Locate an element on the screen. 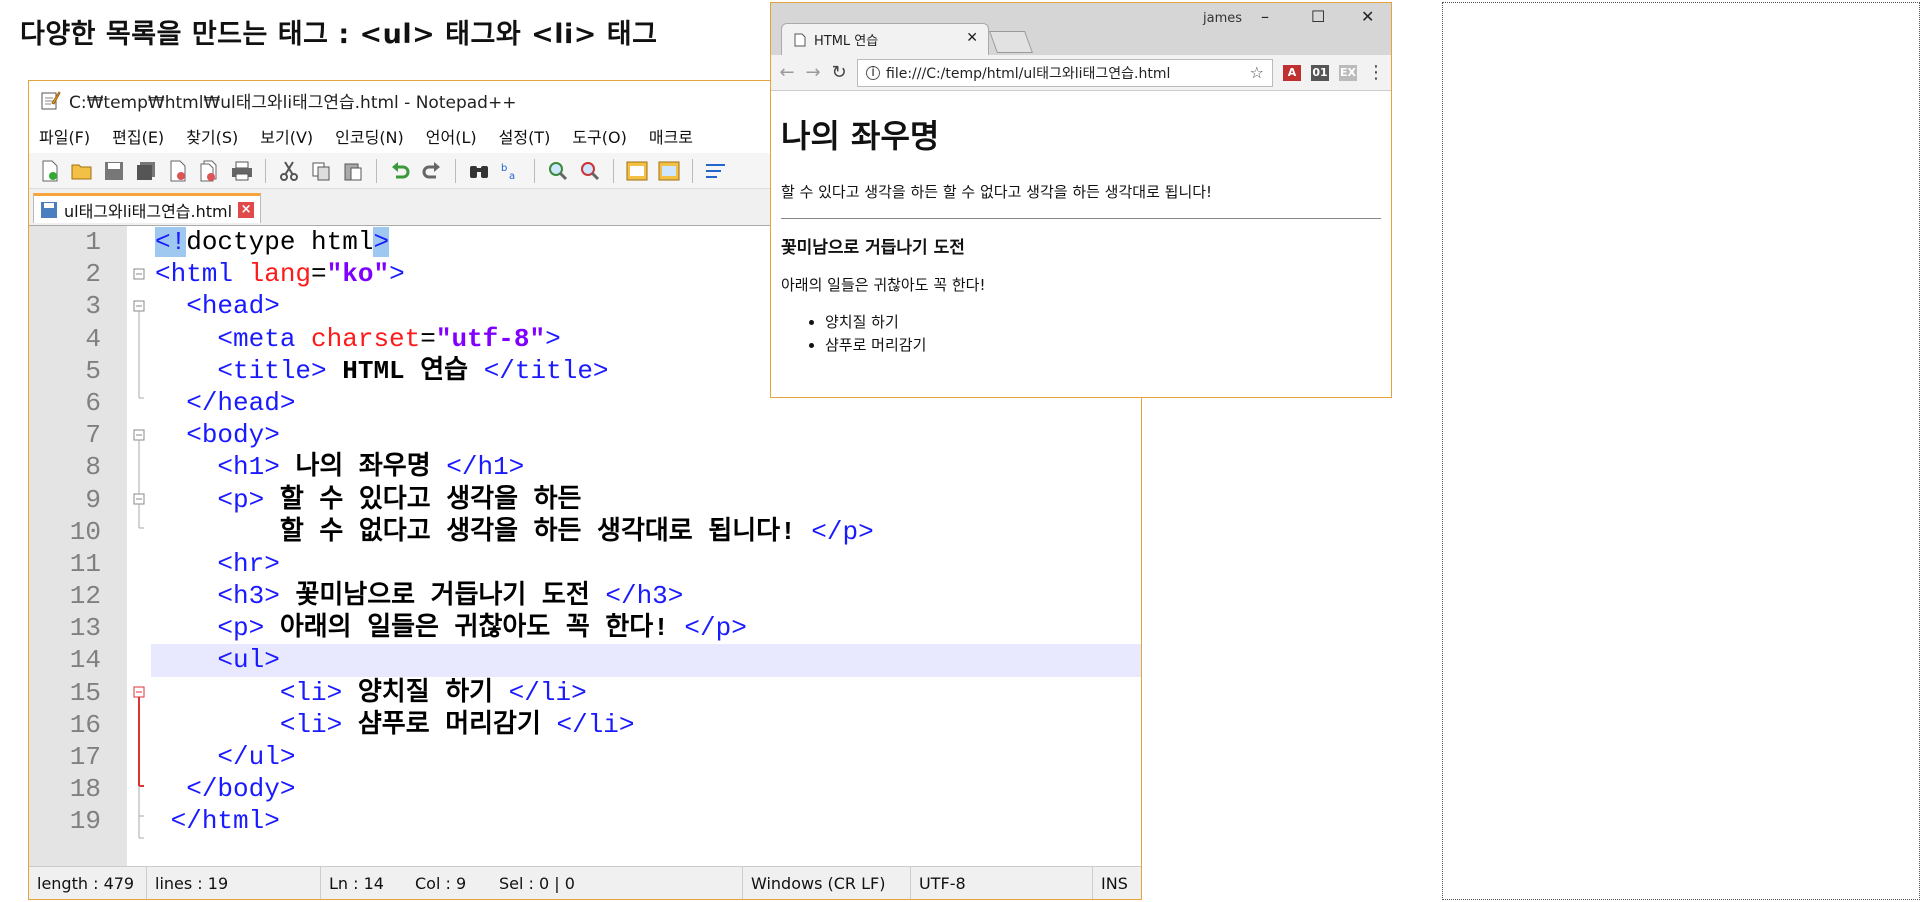 The height and width of the screenshot is (902, 1922). pdf-extension-icon: A is located at coordinates (1292, 72).